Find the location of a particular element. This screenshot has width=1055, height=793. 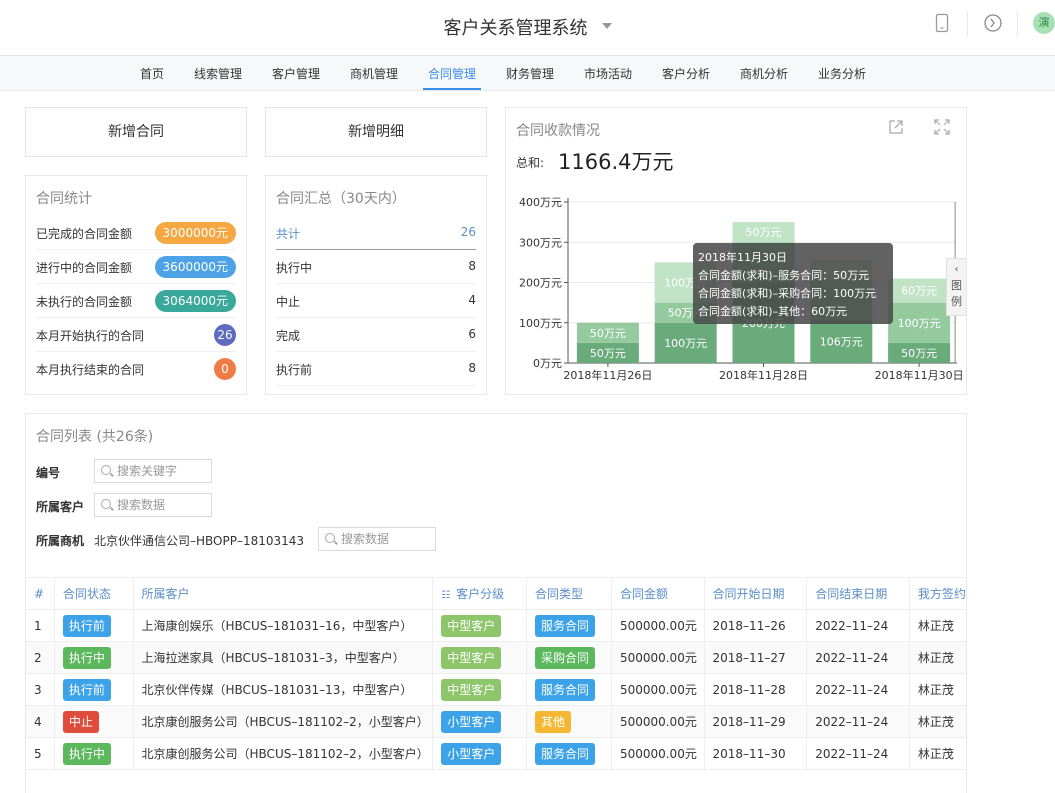

stat-row: 本月执行结束的合同 0 is located at coordinates (136, 369).